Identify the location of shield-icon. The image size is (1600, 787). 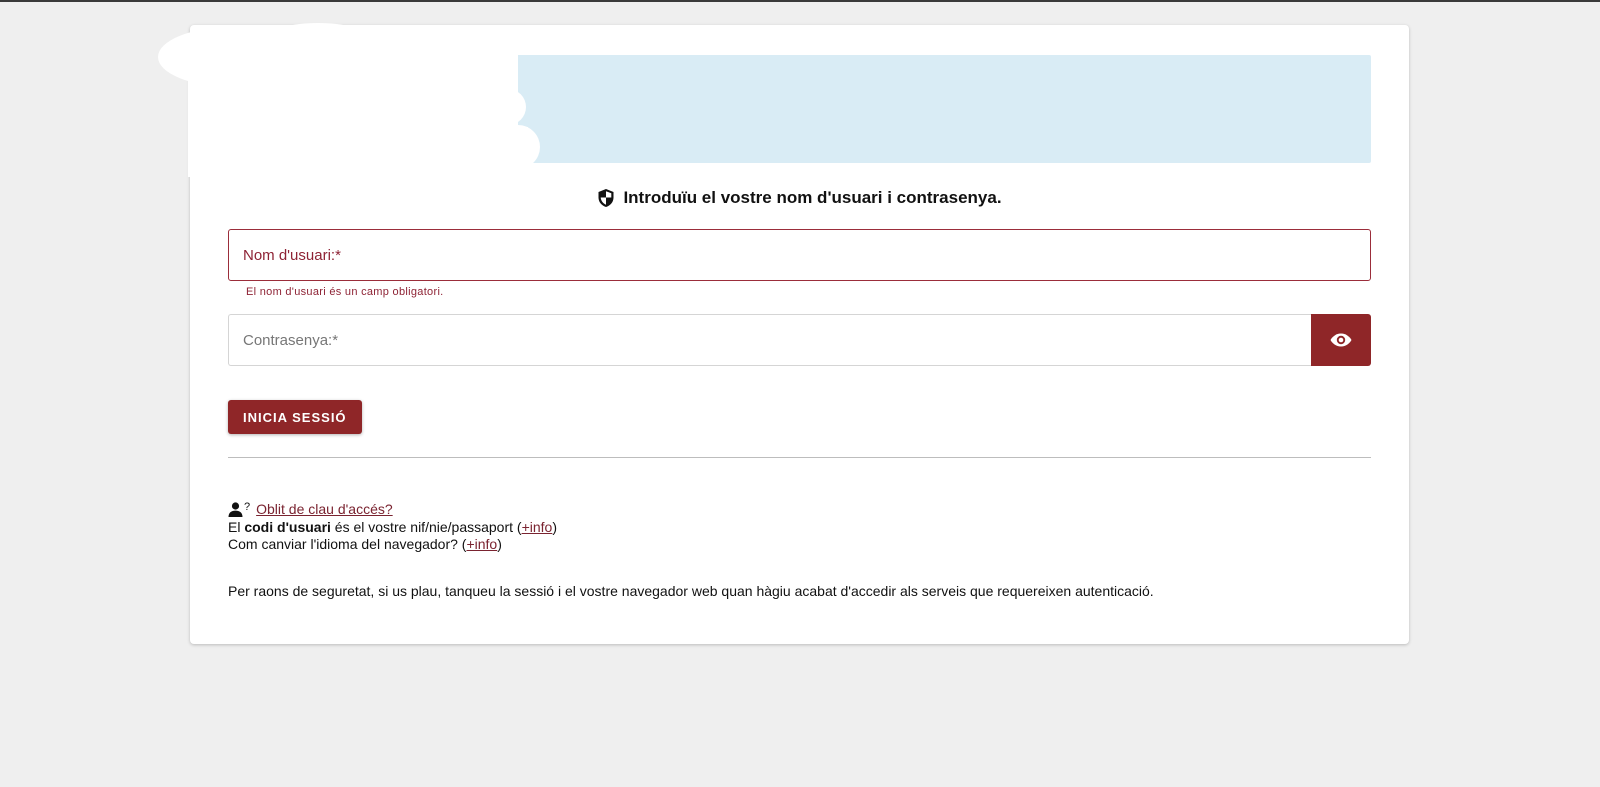
(606, 198).